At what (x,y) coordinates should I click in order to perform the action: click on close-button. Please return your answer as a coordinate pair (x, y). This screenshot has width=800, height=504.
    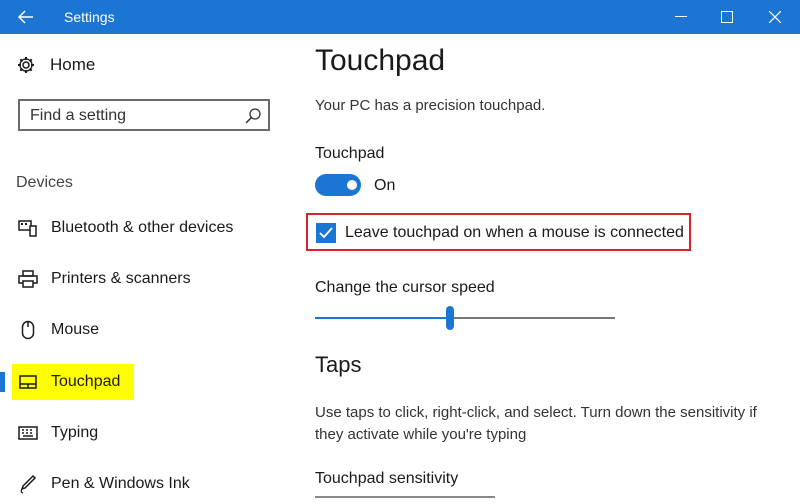
    Looking at the image, I should click on (775, 17).